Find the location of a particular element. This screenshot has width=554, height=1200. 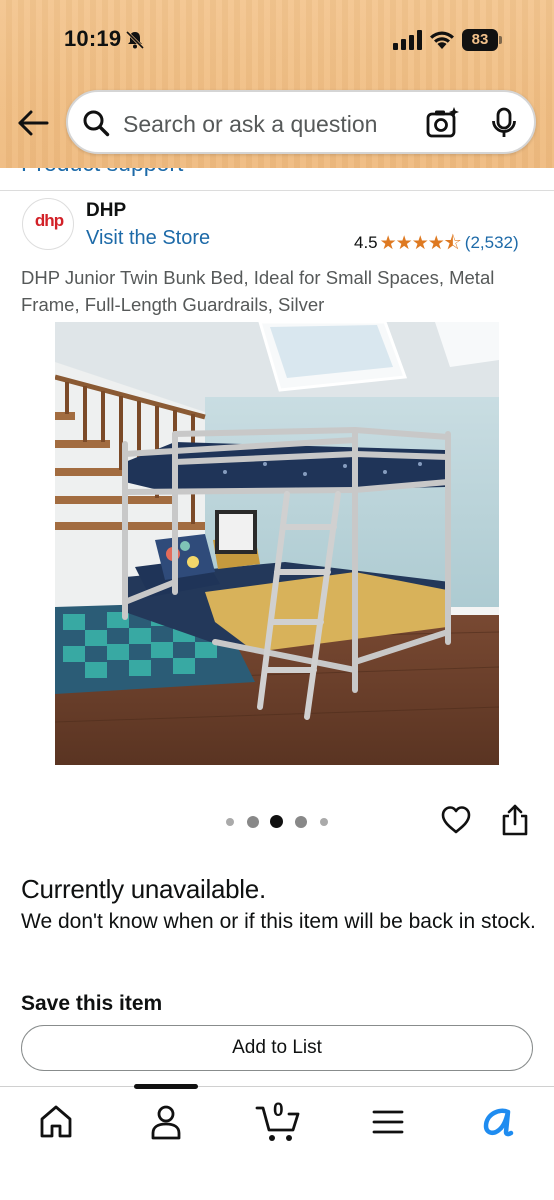

battery-nub is located at coordinates (500, 40).